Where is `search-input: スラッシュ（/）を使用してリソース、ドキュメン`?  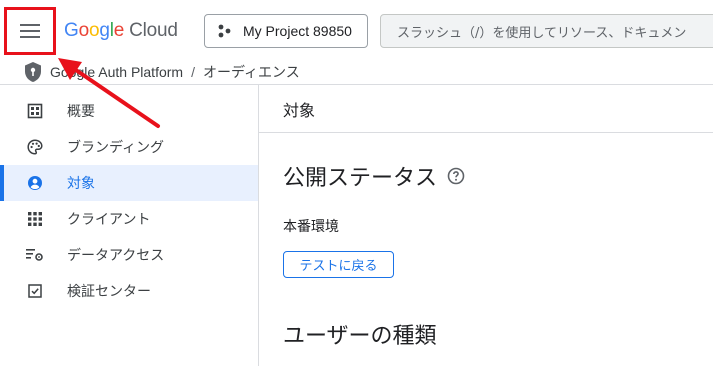 search-input: スラッシュ（/）を使用してリソース、ドキュメン is located at coordinates (546, 31).